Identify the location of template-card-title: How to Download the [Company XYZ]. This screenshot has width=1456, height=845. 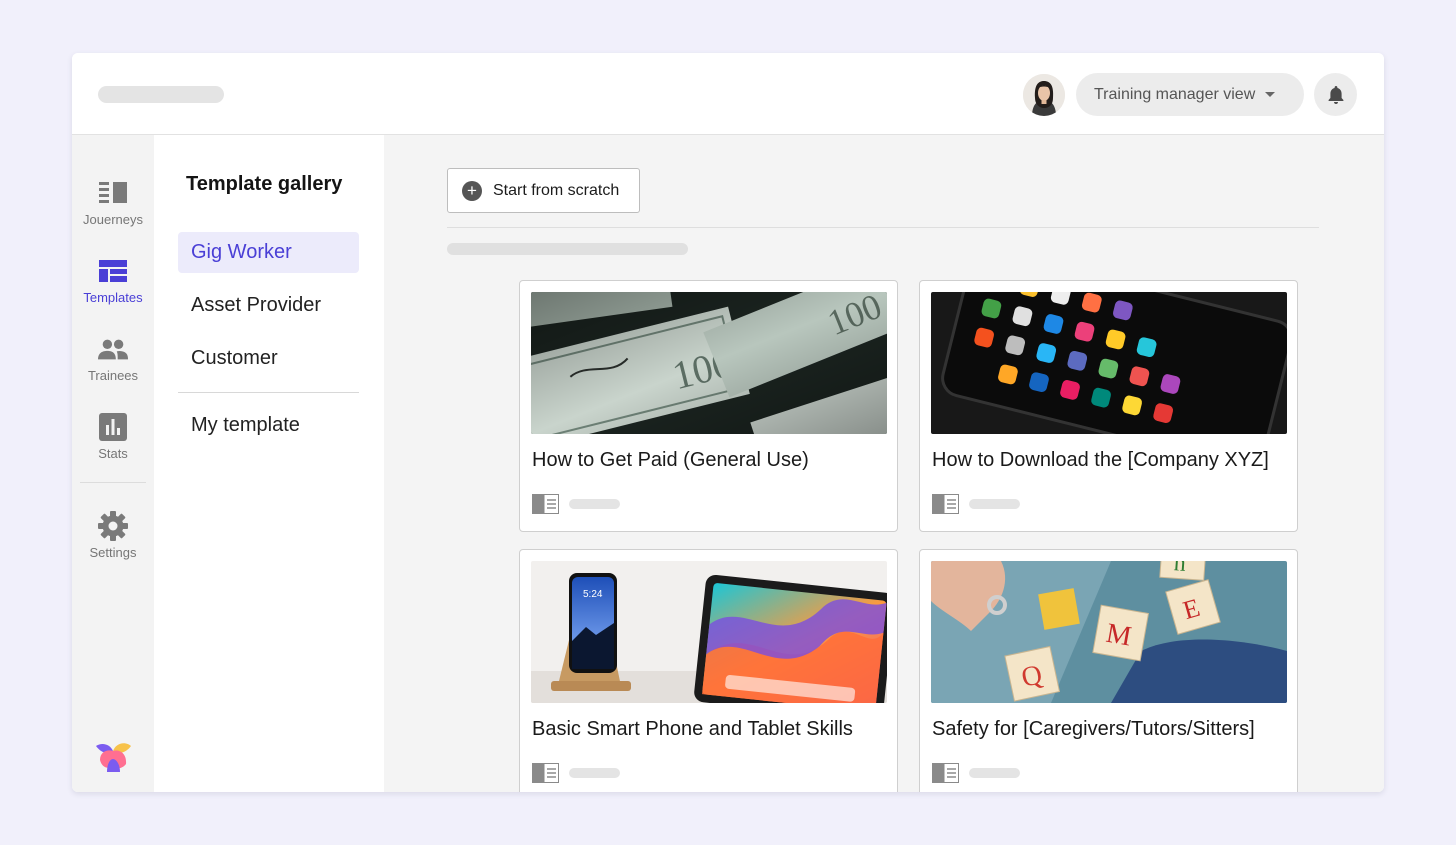
(1100, 460).